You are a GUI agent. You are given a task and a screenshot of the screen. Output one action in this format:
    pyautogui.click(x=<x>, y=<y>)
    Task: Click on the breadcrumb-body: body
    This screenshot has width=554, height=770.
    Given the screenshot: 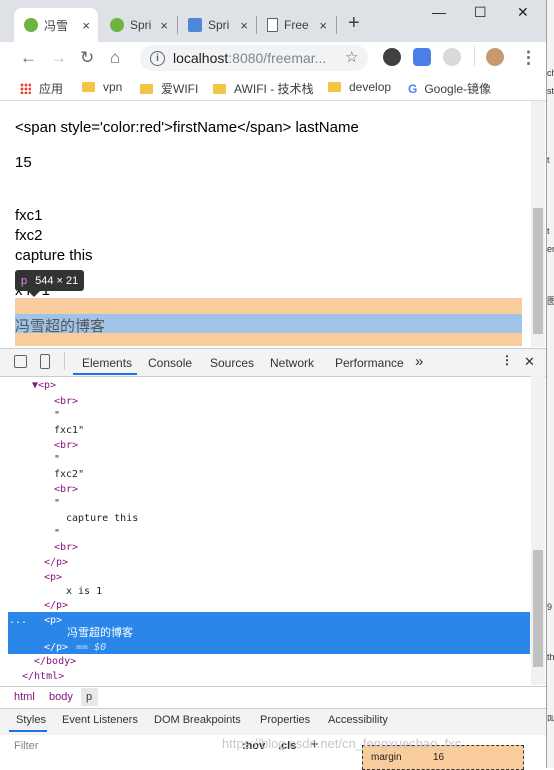 What is the action you would take?
    pyautogui.click(x=61, y=697)
    